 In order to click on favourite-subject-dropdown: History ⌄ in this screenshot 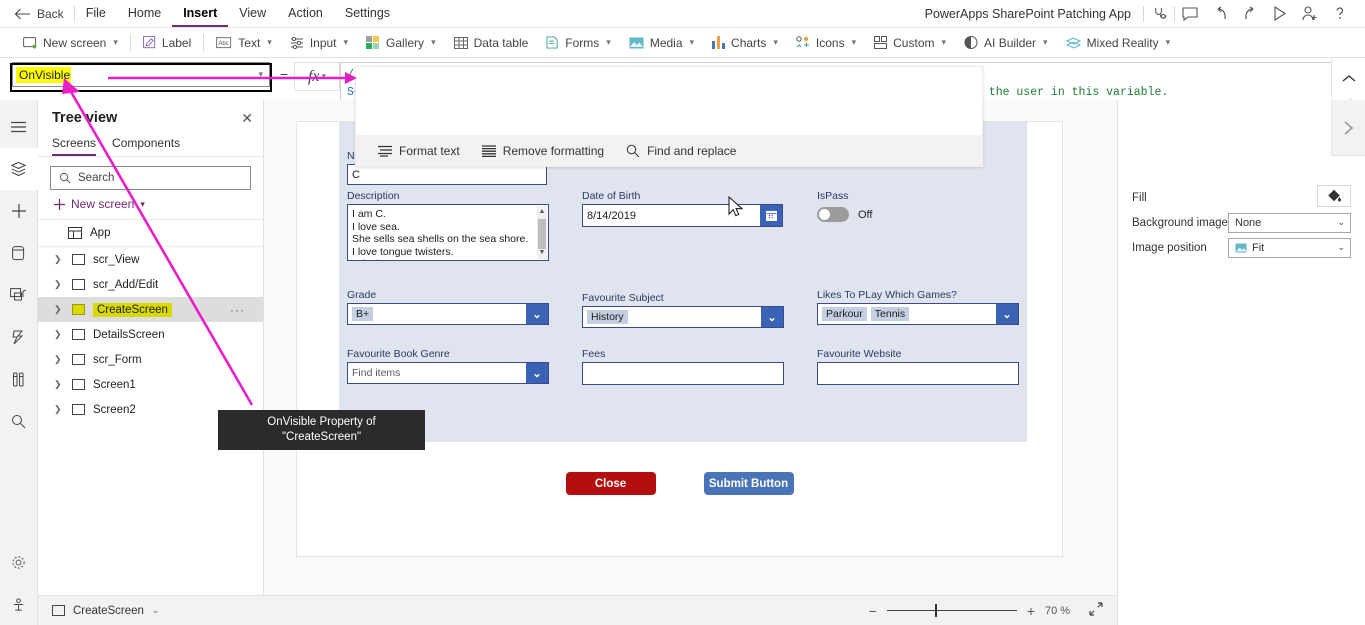, I will do `click(683, 317)`.